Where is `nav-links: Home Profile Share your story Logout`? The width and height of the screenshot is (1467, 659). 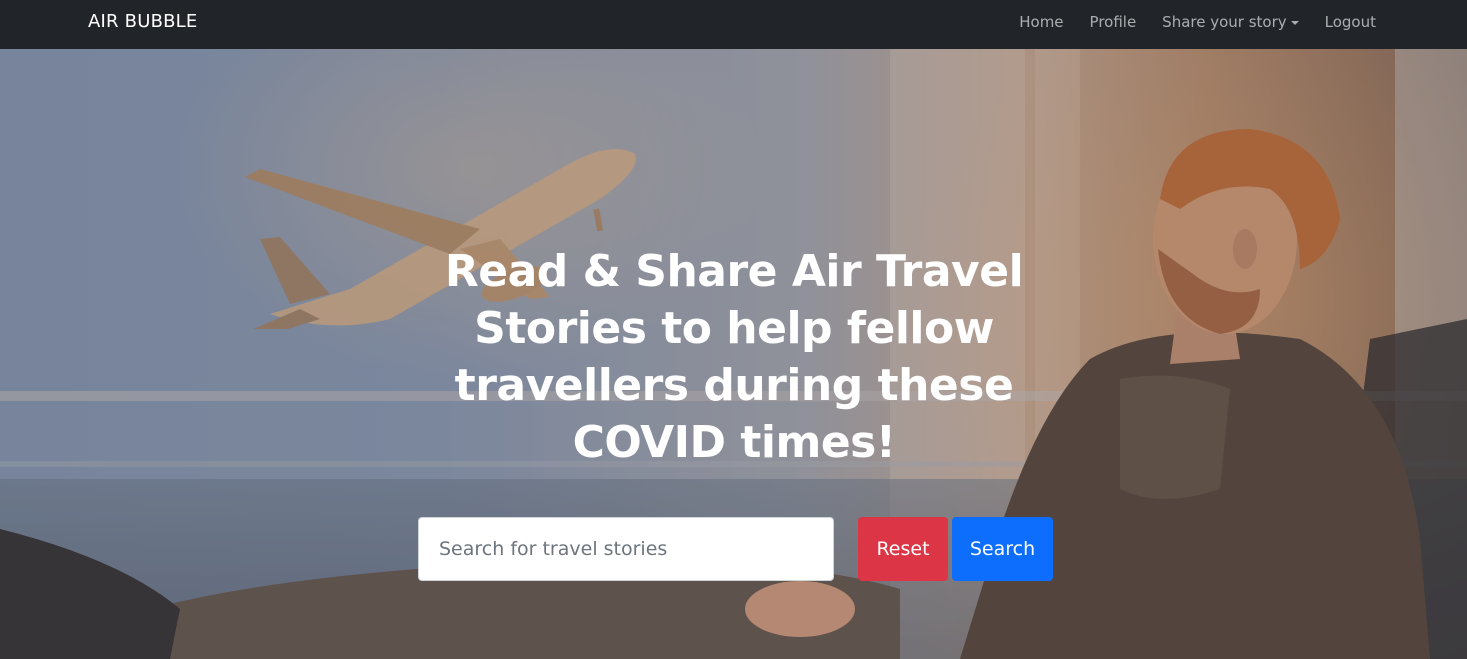 nav-links: Home Profile Share your story Logout is located at coordinates (1184, 22).